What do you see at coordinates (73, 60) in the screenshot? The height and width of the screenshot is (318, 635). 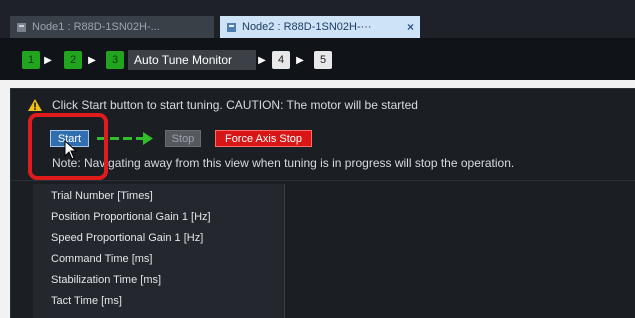 I see `step-2: 2` at bounding box center [73, 60].